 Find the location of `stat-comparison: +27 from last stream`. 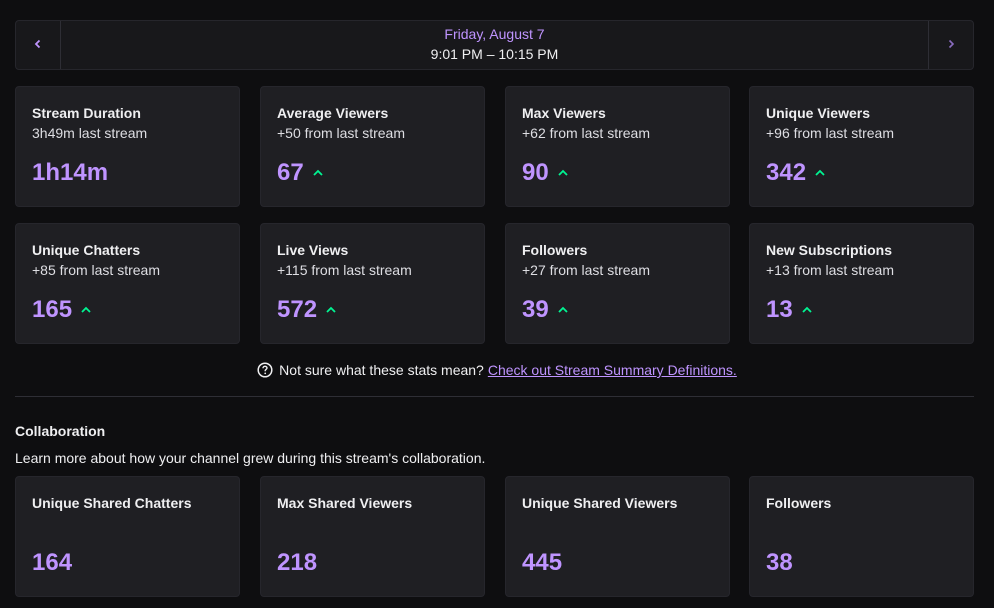

stat-comparison: +27 from last stream is located at coordinates (586, 270).